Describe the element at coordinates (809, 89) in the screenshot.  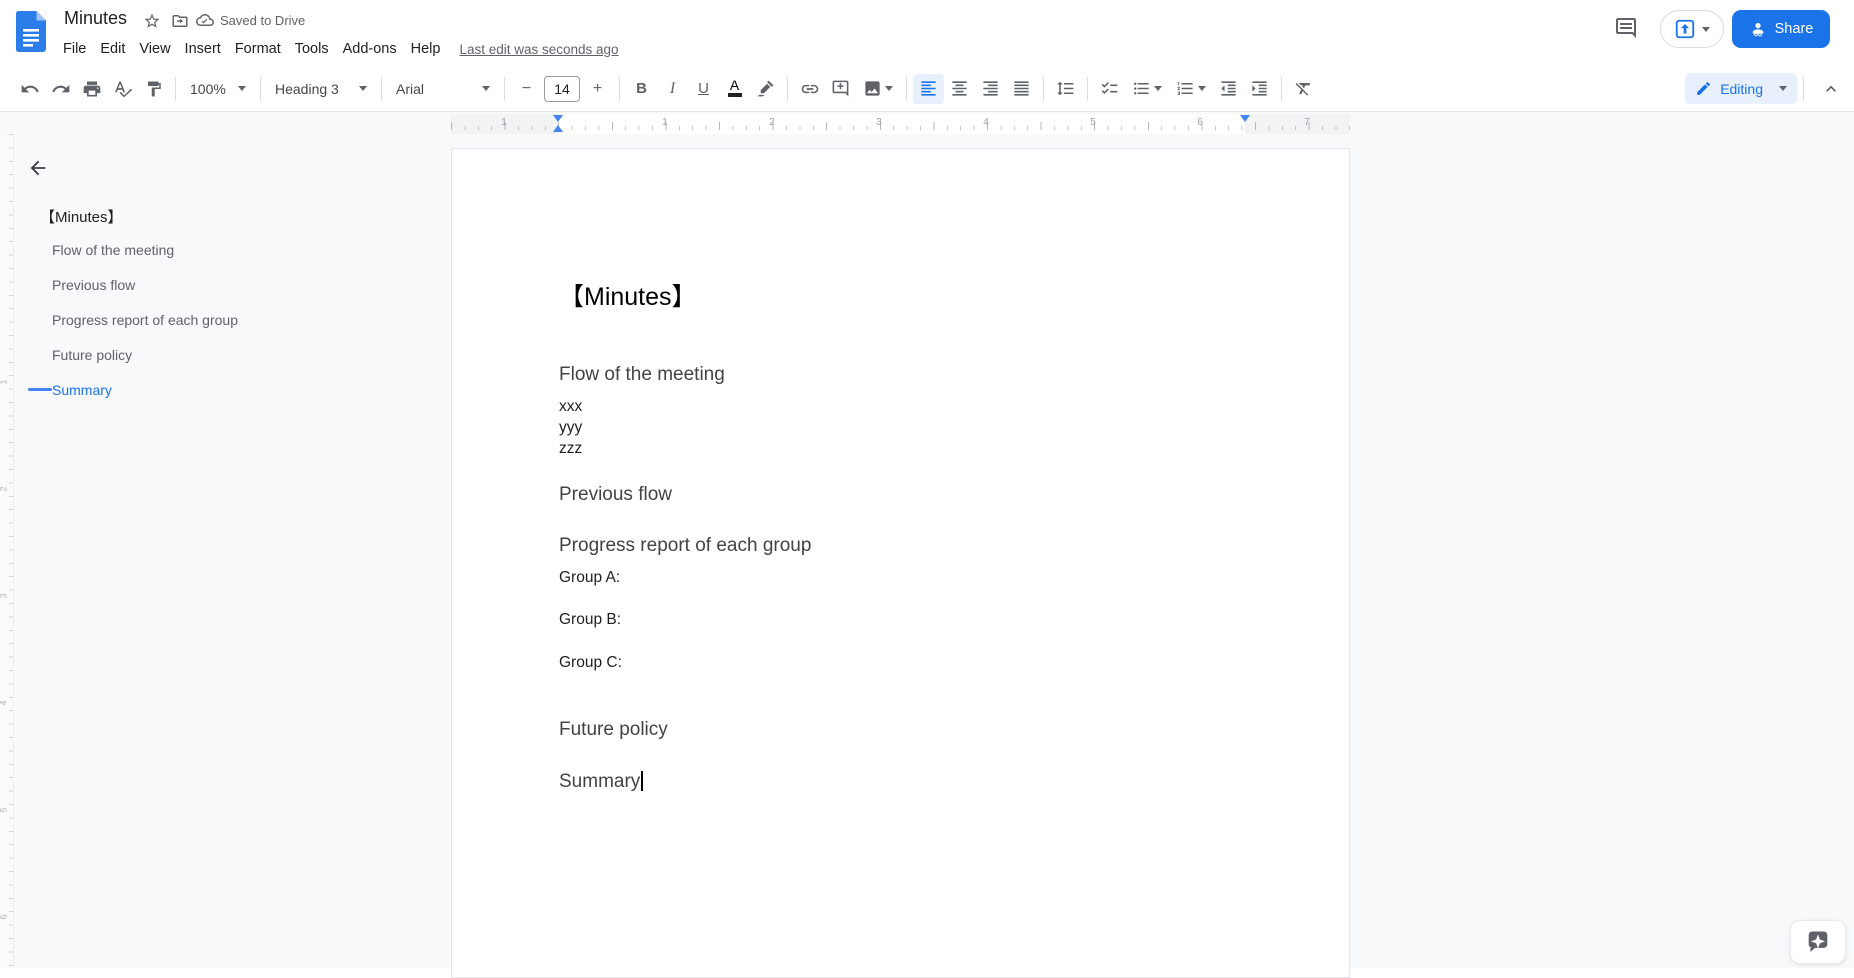
I see `insert-link-button` at that location.